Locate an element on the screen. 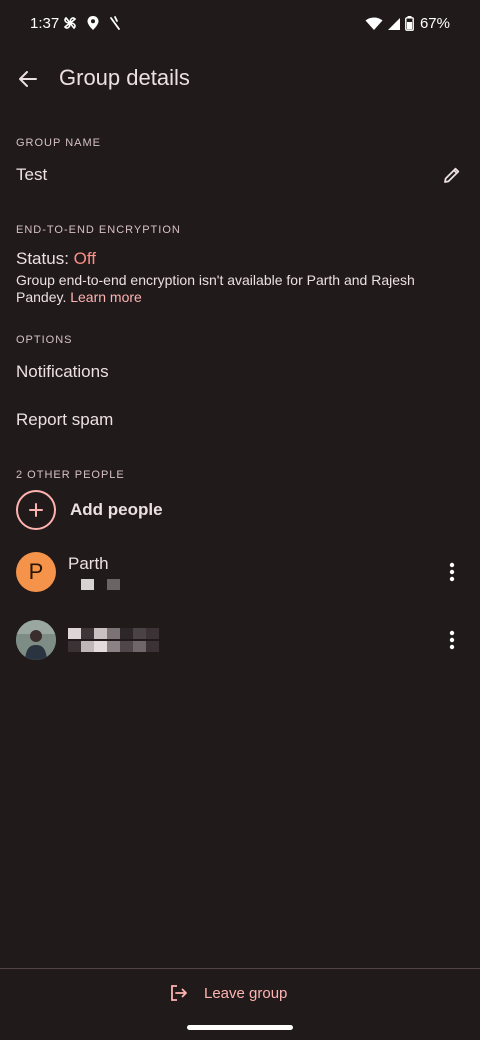  top-app-bar: Group details is located at coordinates (240, 79).